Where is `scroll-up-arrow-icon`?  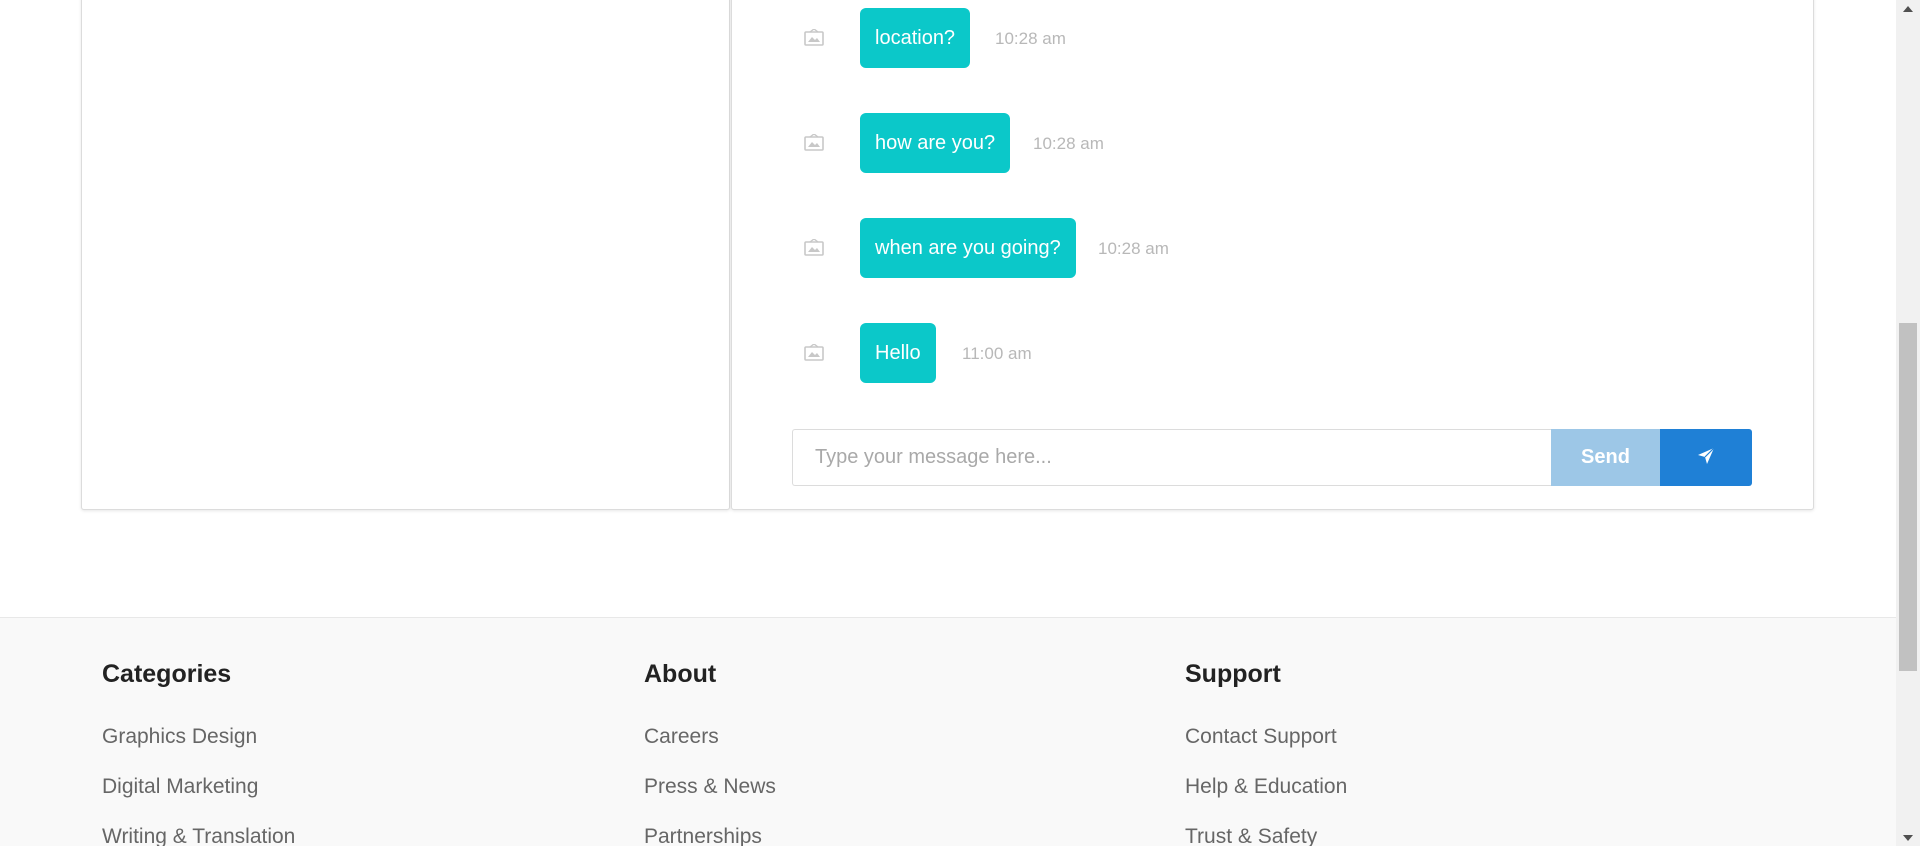 scroll-up-arrow-icon is located at coordinates (1908, 8).